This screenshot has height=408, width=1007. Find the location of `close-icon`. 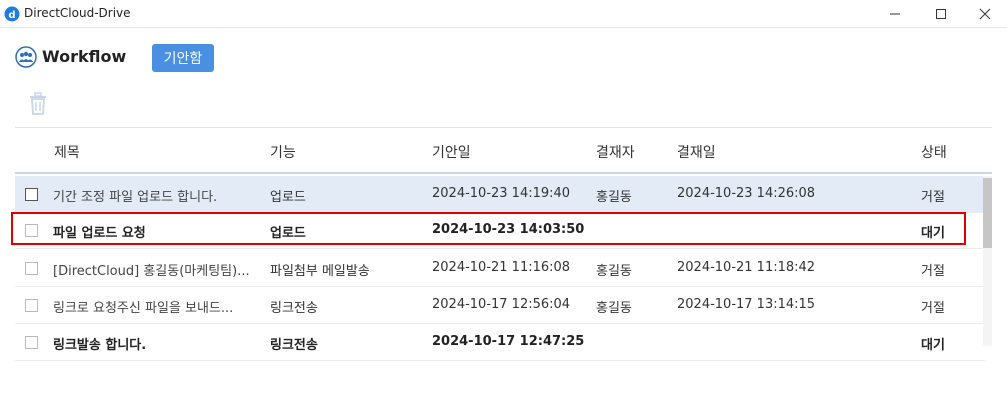

close-icon is located at coordinates (985, 14).